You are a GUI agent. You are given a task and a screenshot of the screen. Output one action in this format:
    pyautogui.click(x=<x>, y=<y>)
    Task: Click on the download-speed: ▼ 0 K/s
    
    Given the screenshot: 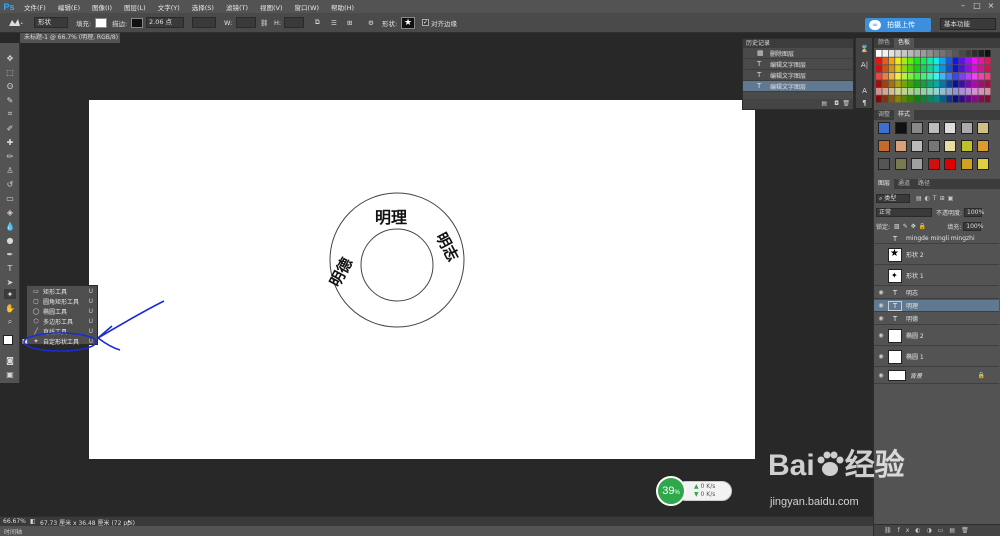 What is the action you would take?
    pyautogui.click(x=705, y=494)
    